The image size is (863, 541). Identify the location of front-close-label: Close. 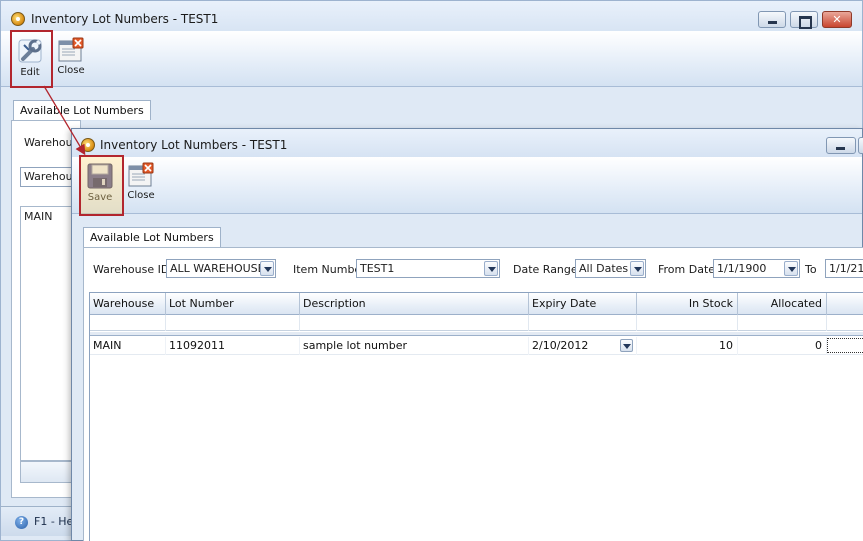
(141, 195).